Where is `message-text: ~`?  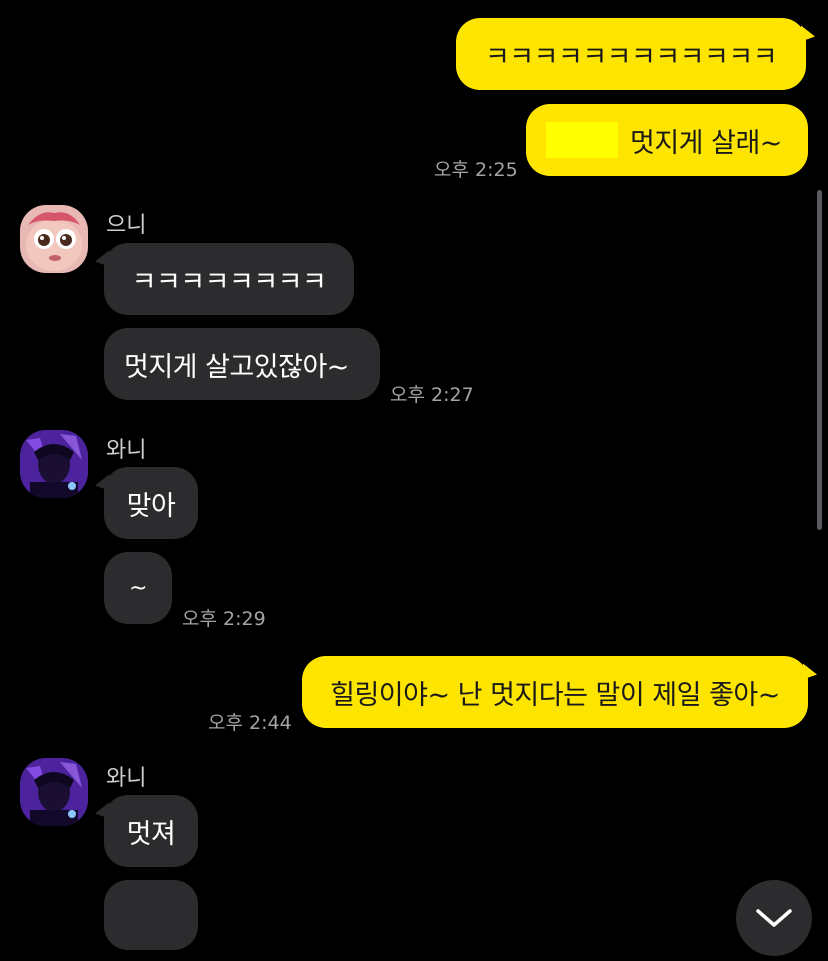
message-text: ~ is located at coordinates (138, 588).